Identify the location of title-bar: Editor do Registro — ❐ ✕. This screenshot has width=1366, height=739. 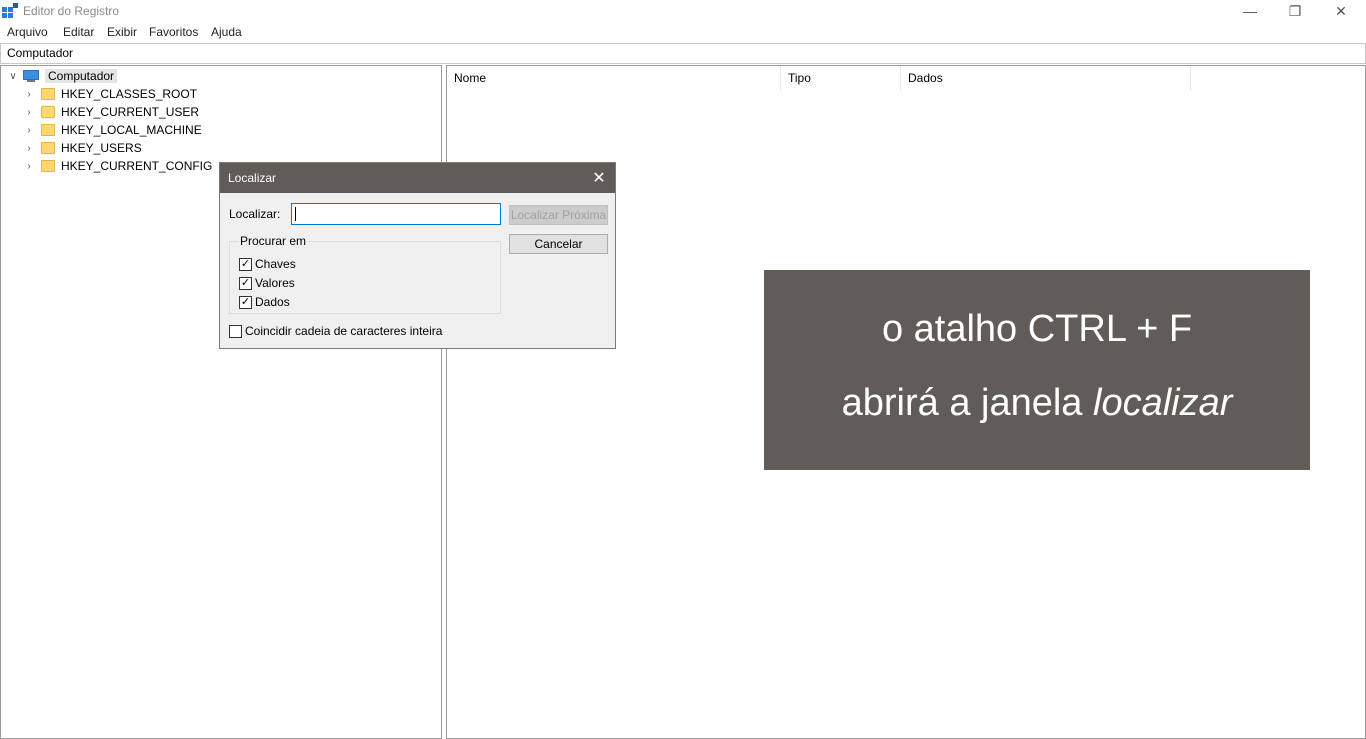
(683, 11).